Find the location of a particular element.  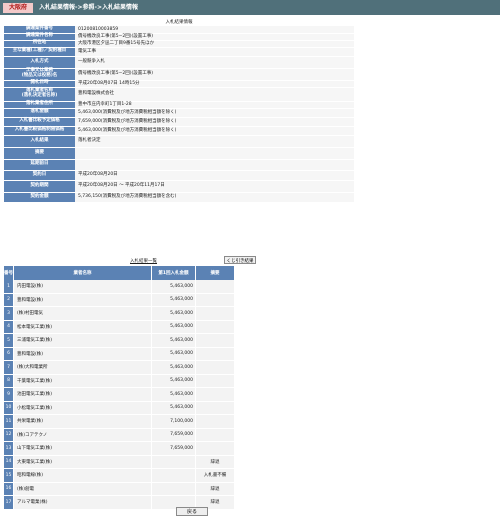

table-row: 11 共栄電業(株) 7,100,000 is located at coordinates (119, 421).